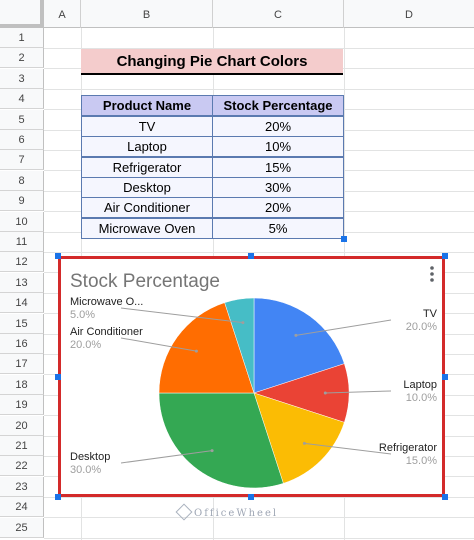  What do you see at coordinates (22, 364) in the screenshot?
I see `row-header: 17` at bounding box center [22, 364].